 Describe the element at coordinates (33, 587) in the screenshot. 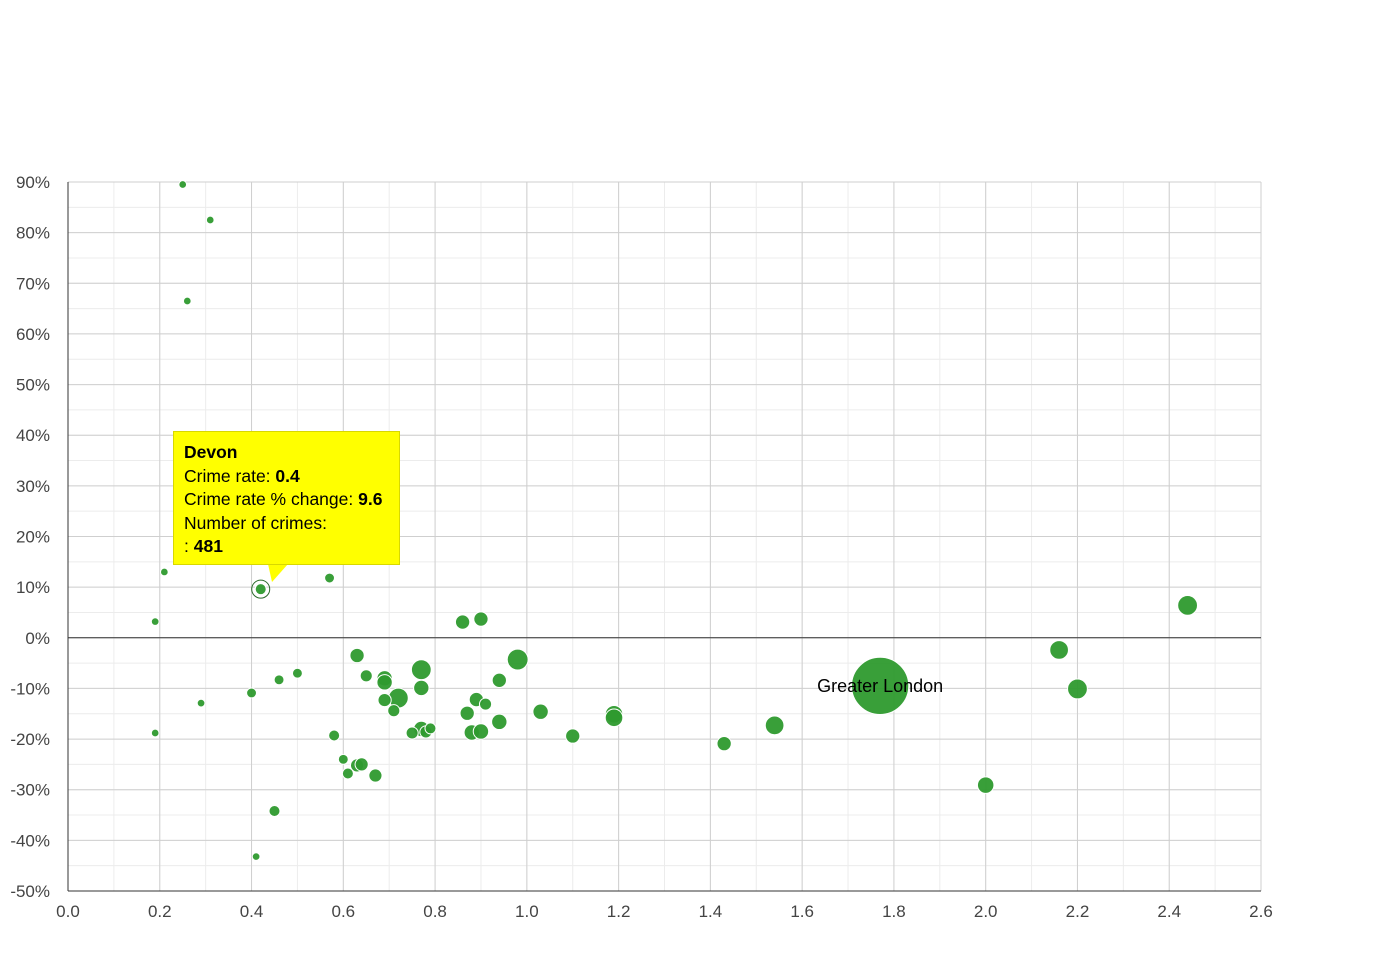

I see `y-tick-label: 10%` at that location.